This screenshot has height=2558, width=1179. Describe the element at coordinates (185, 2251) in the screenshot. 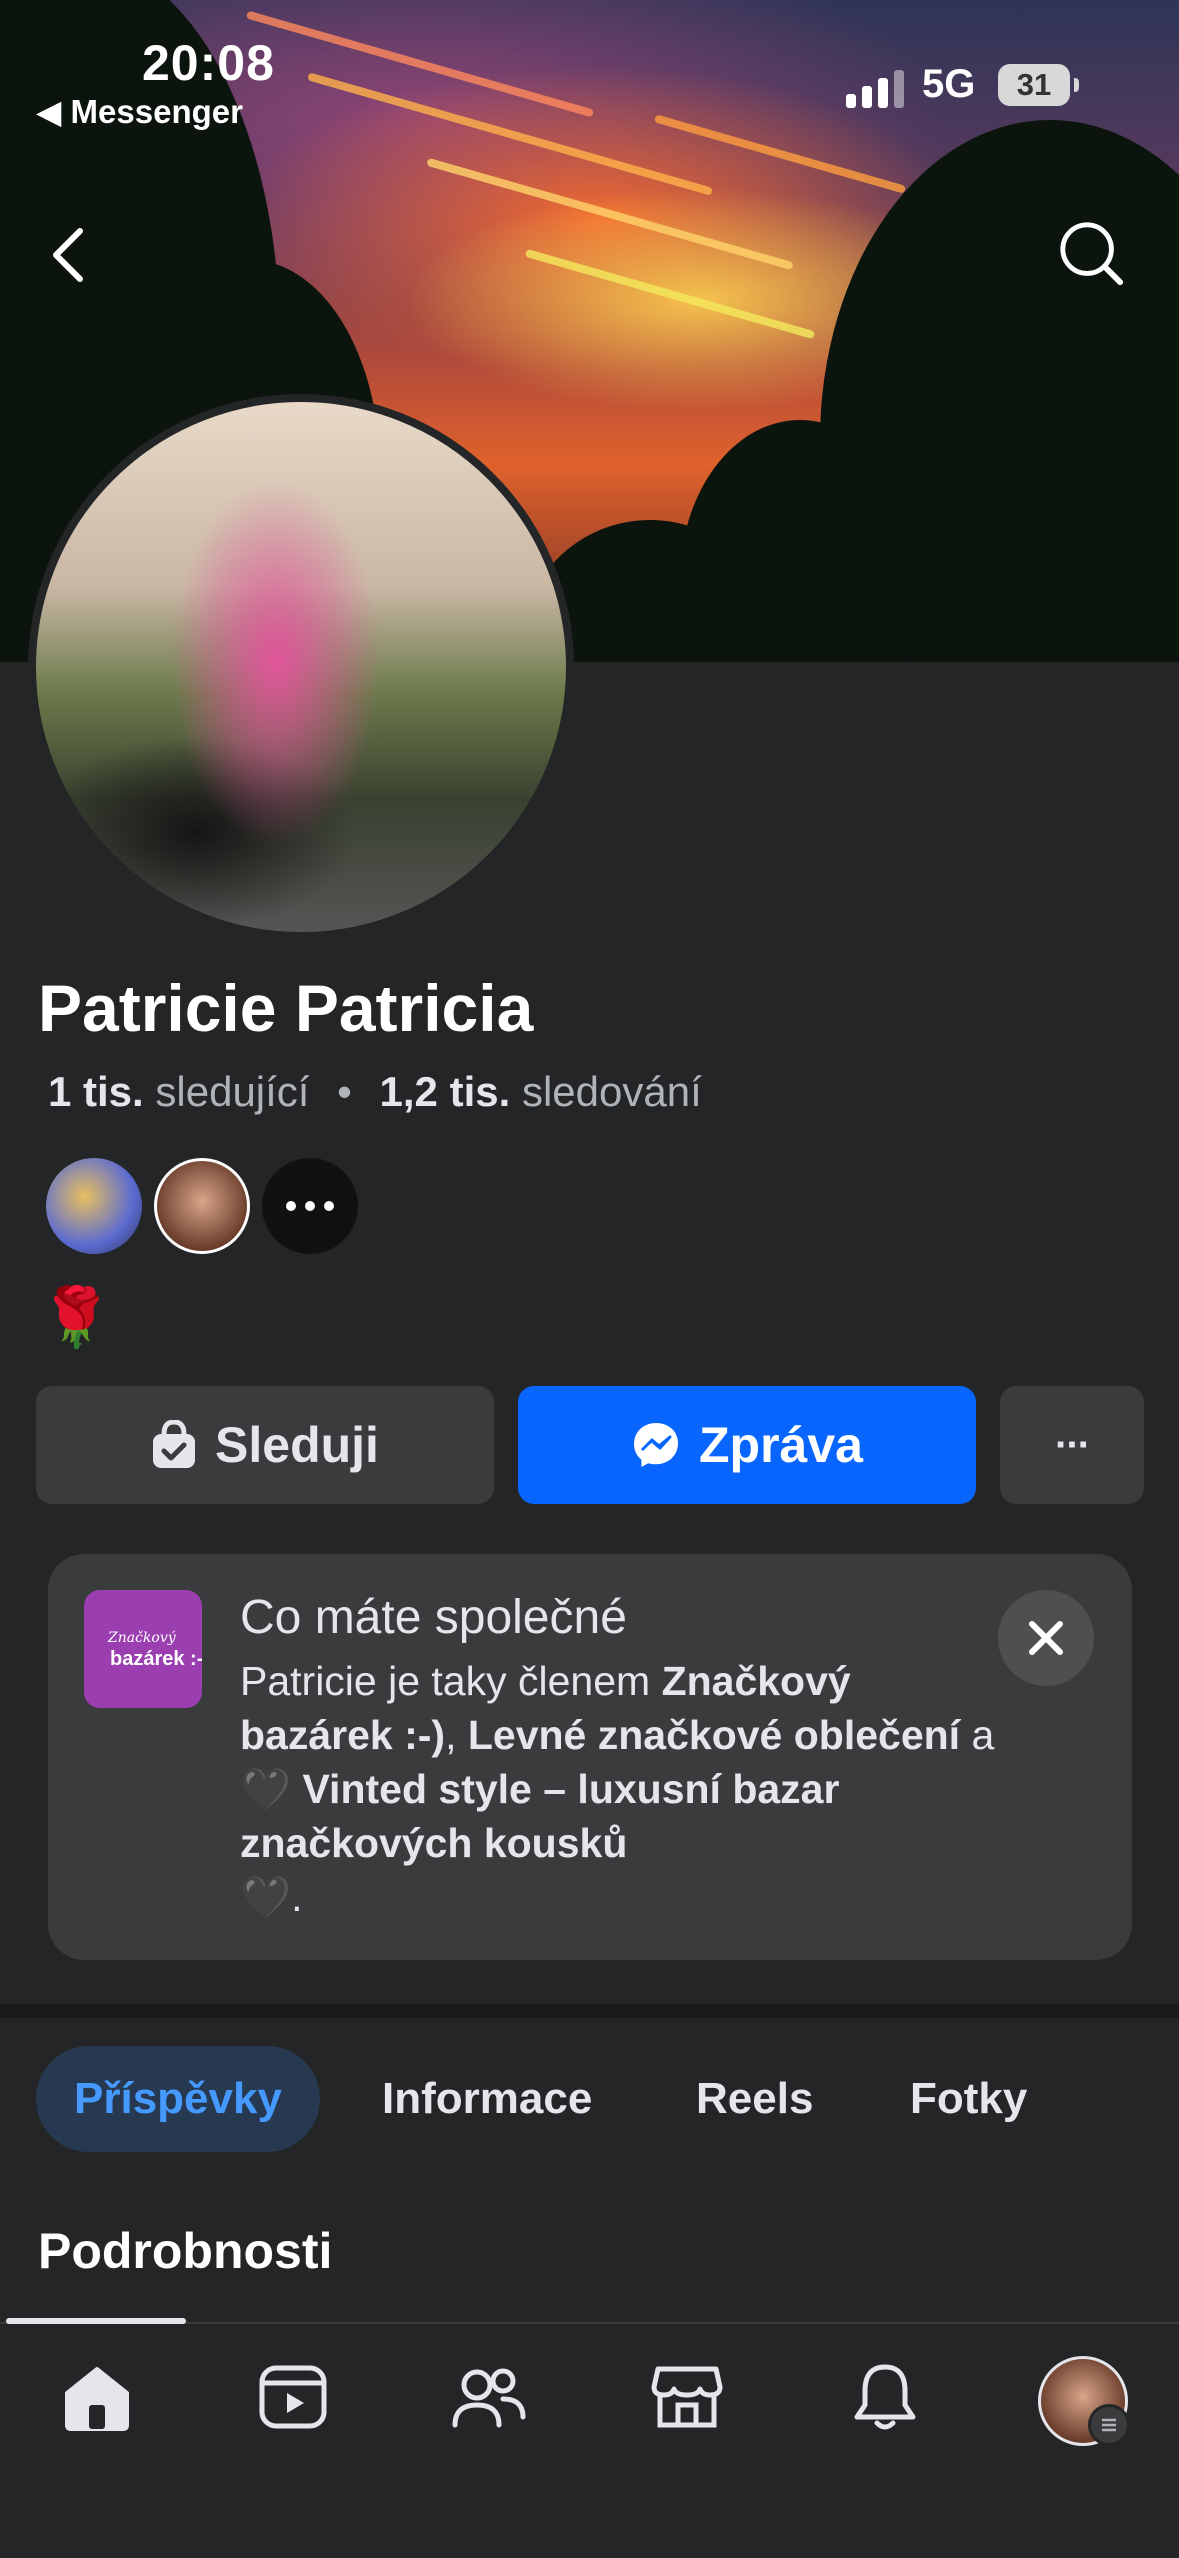

I see `section-title: Podrobnosti` at that location.